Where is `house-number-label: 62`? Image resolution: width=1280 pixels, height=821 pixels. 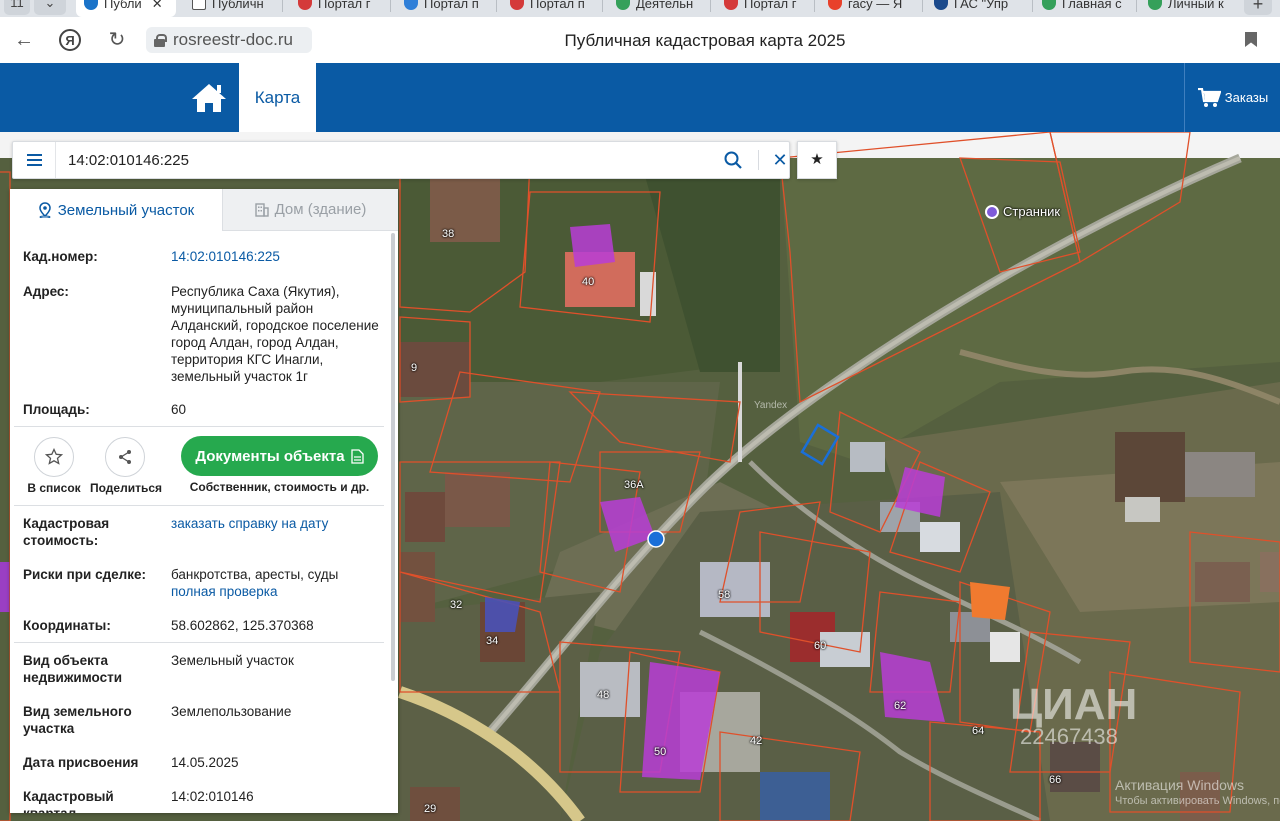
house-number-label: 62 is located at coordinates (900, 706).